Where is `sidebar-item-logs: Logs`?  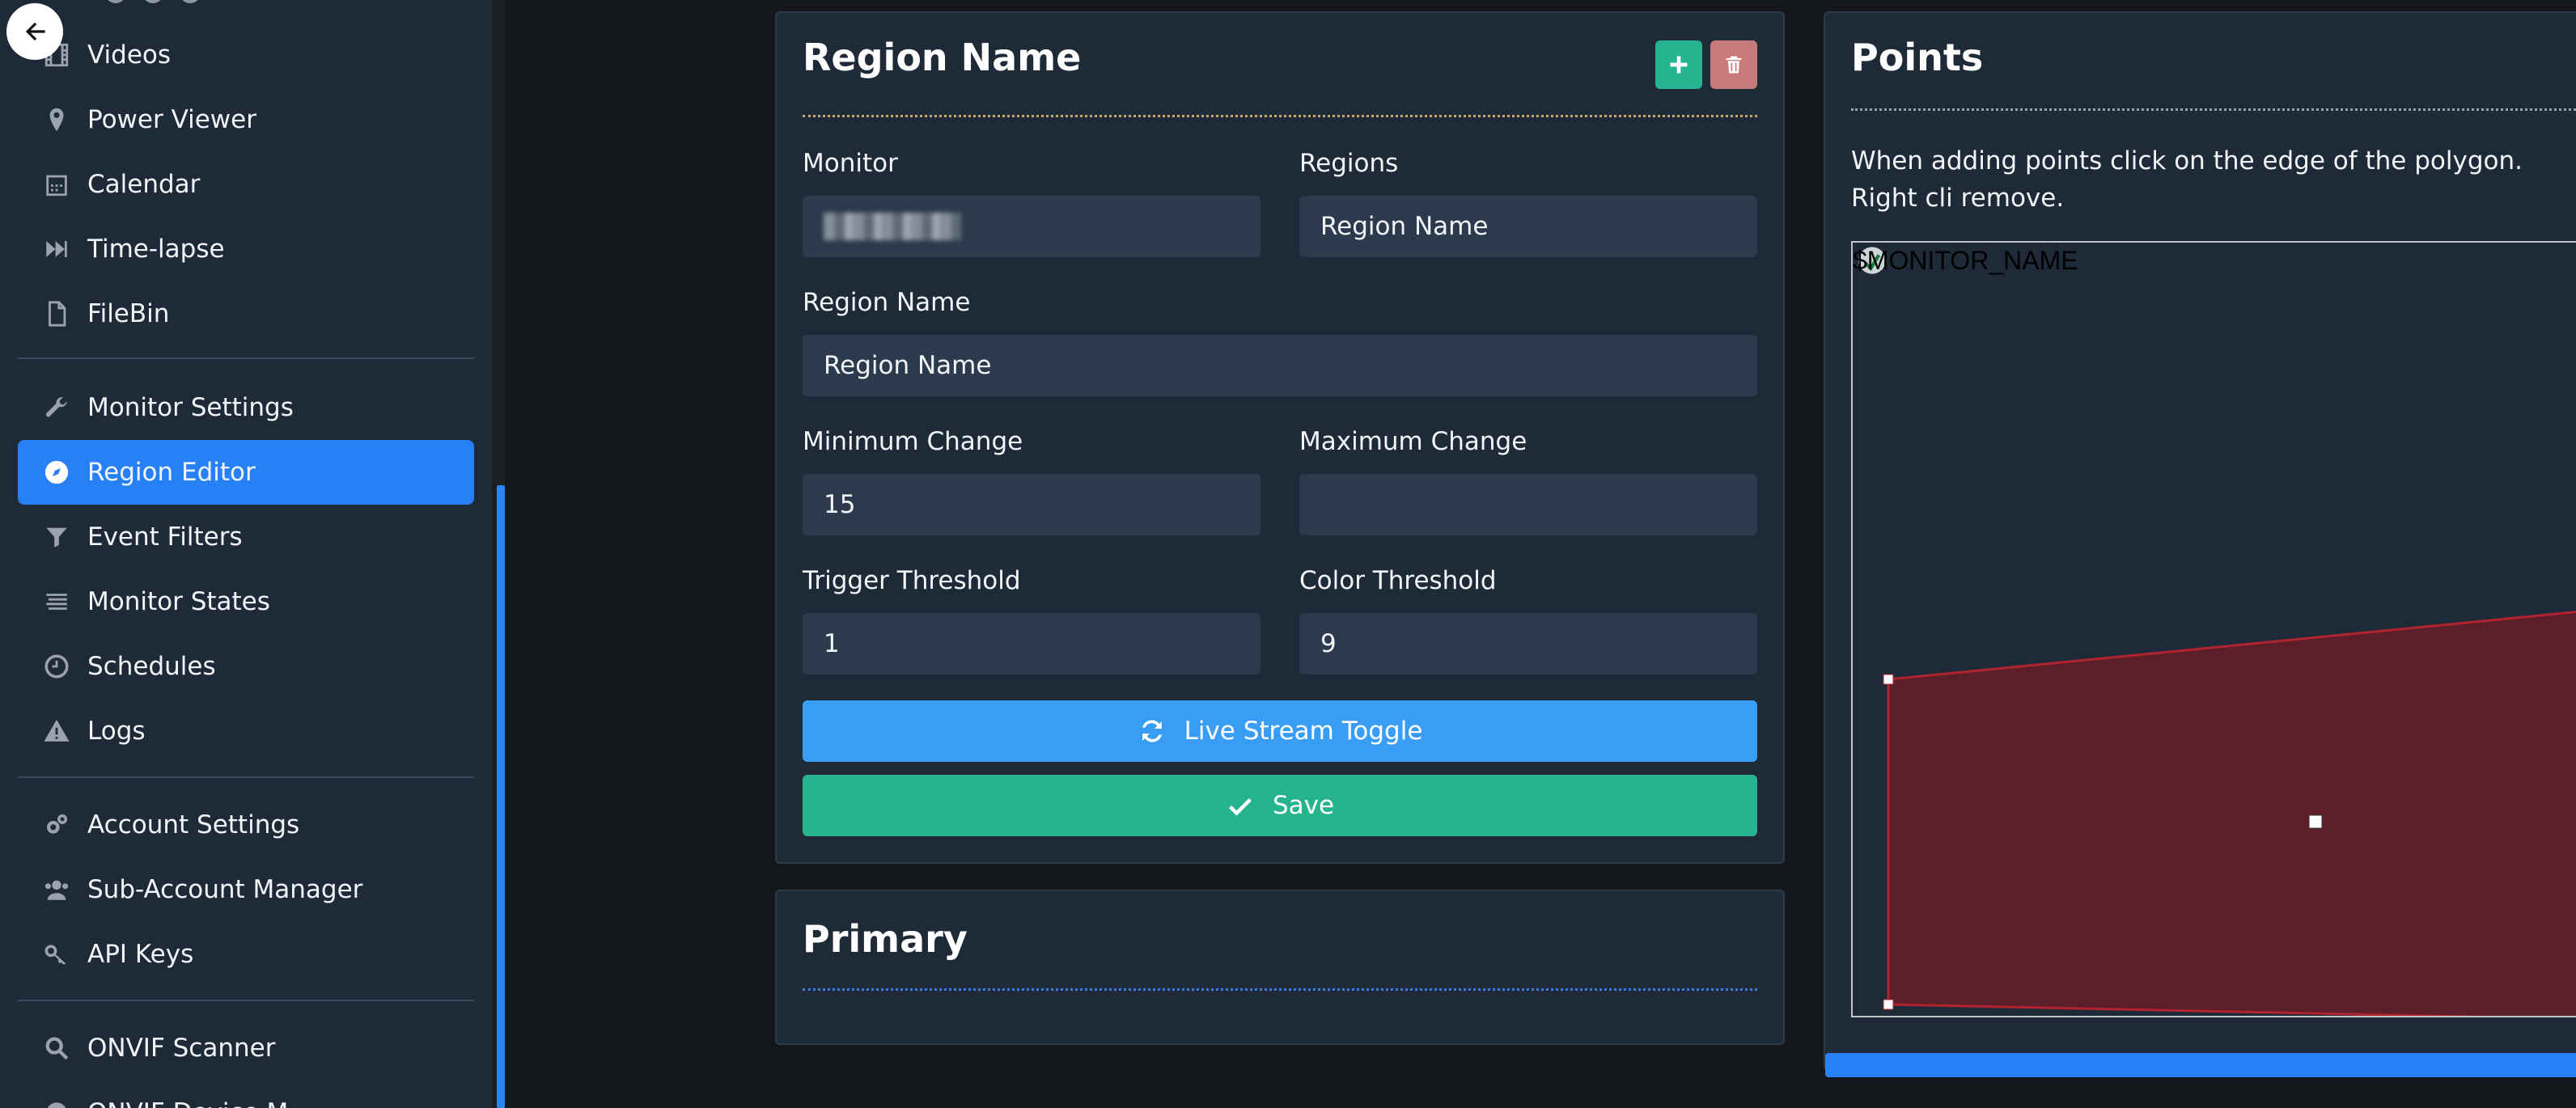 sidebar-item-logs: Logs is located at coordinates (246, 731).